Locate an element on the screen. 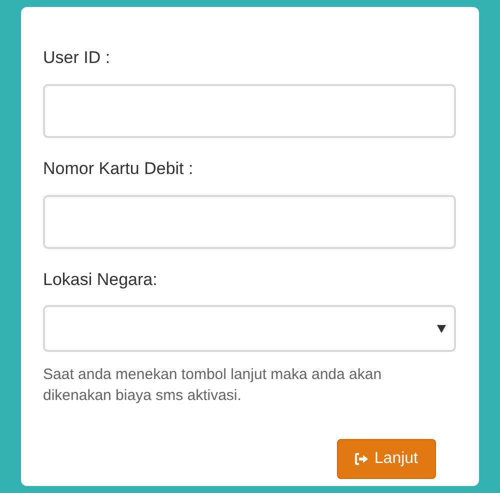 The height and width of the screenshot is (493, 500). sign-in-icon is located at coordinates (361, 459).